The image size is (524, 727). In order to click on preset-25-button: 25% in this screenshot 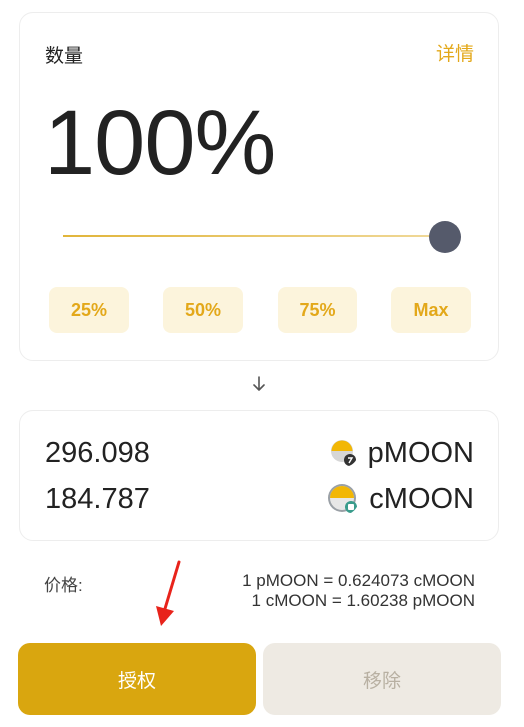, I will do `click(89, 310)`.